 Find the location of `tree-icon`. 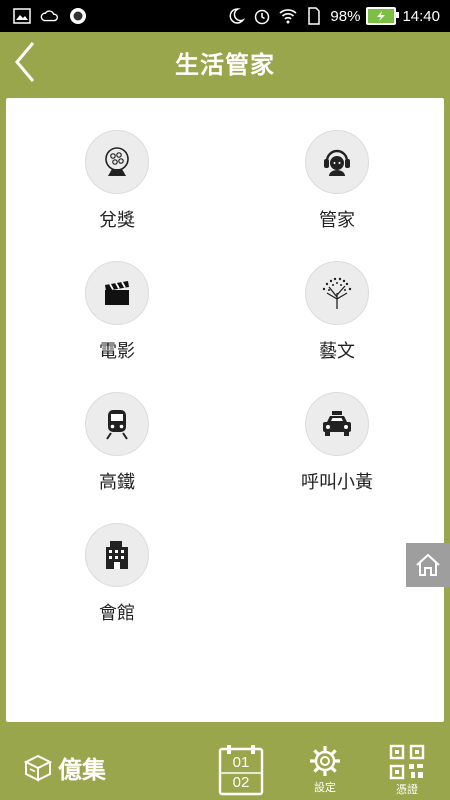

tree-icon is located at coordinates (337, 293).